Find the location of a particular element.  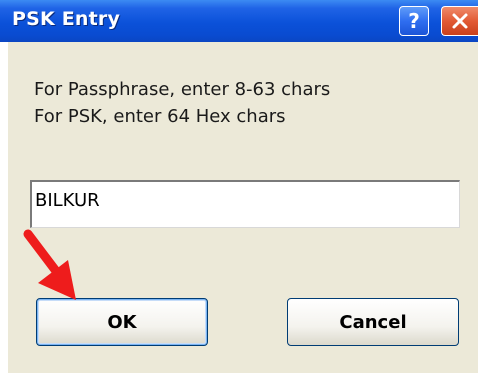

help-button: ? is located at coordinates (414, 21).